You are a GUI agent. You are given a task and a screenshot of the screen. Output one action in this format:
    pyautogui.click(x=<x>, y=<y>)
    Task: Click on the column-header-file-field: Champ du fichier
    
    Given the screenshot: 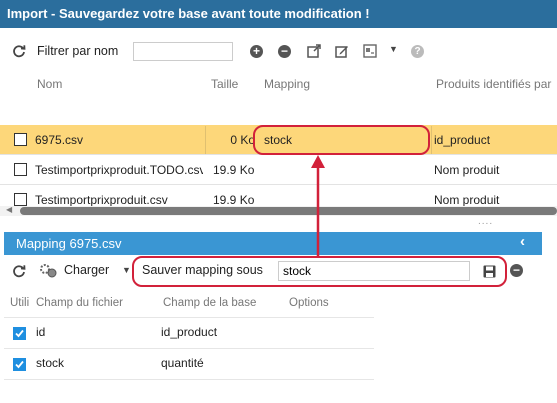 What is the action you would take?
    pyautogui.click(x=79, y=303)
    